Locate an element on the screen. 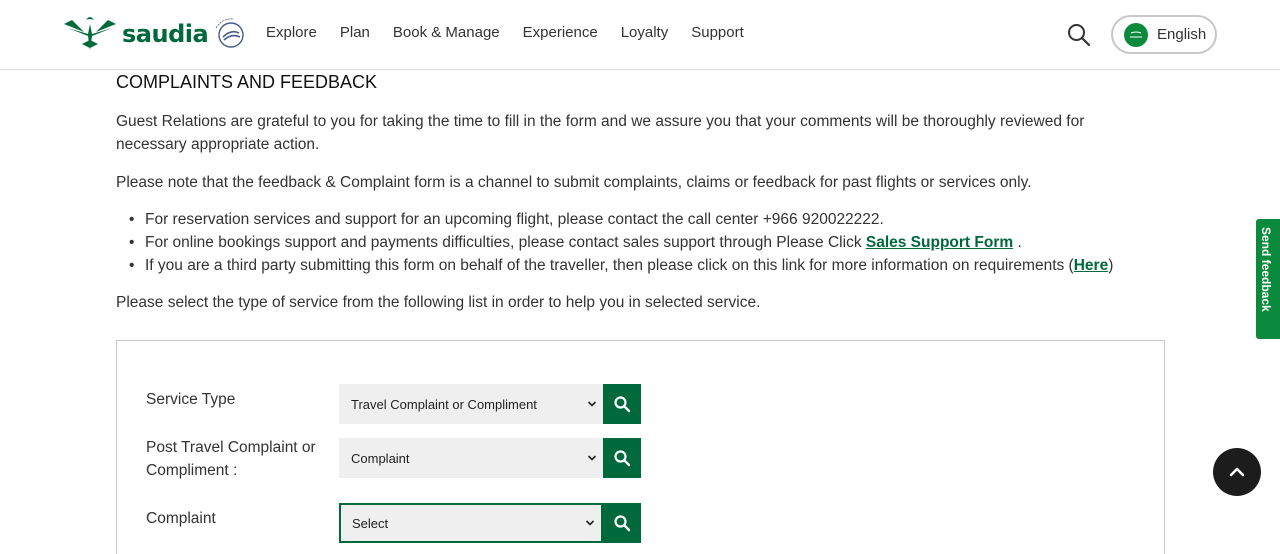 The height and width of the screenshot is (554, 1280). complaint-search-button is located at coordinates (622, 523).